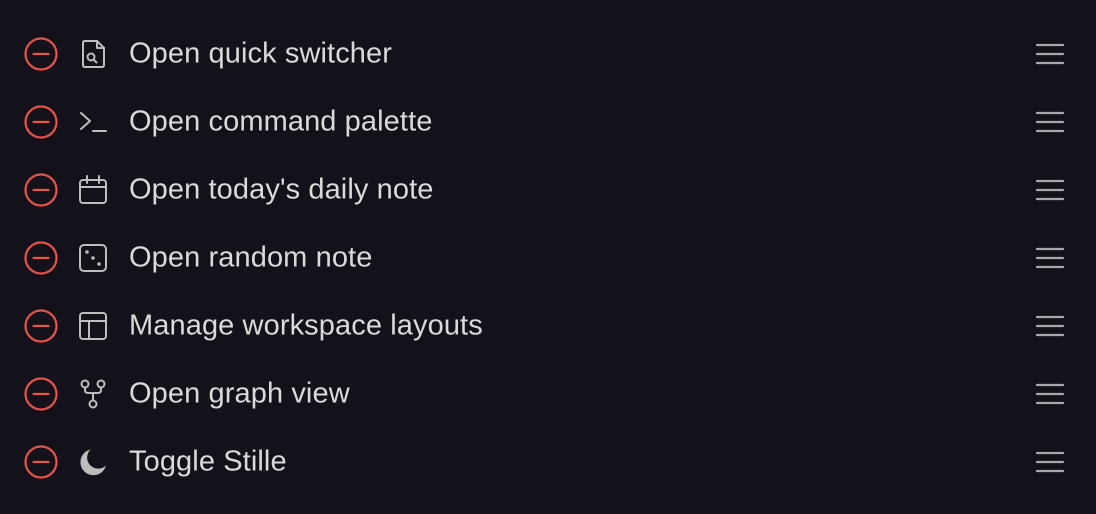  I want to click on layout-icon, so click(93, 326).